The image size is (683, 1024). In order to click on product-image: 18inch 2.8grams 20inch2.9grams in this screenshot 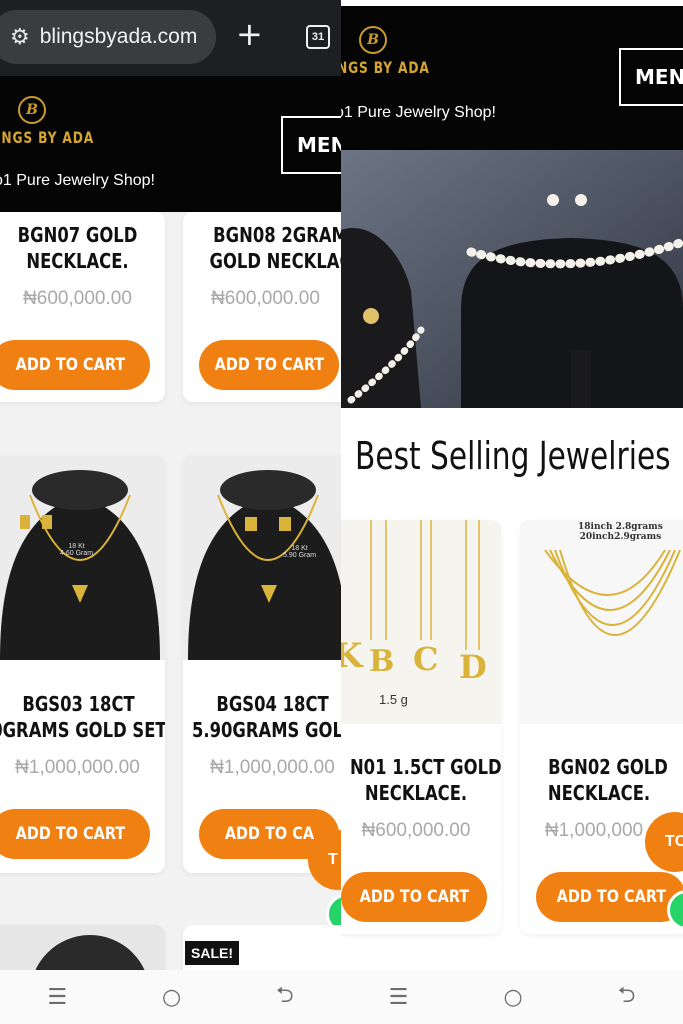, I will do `click(601, 622)`.